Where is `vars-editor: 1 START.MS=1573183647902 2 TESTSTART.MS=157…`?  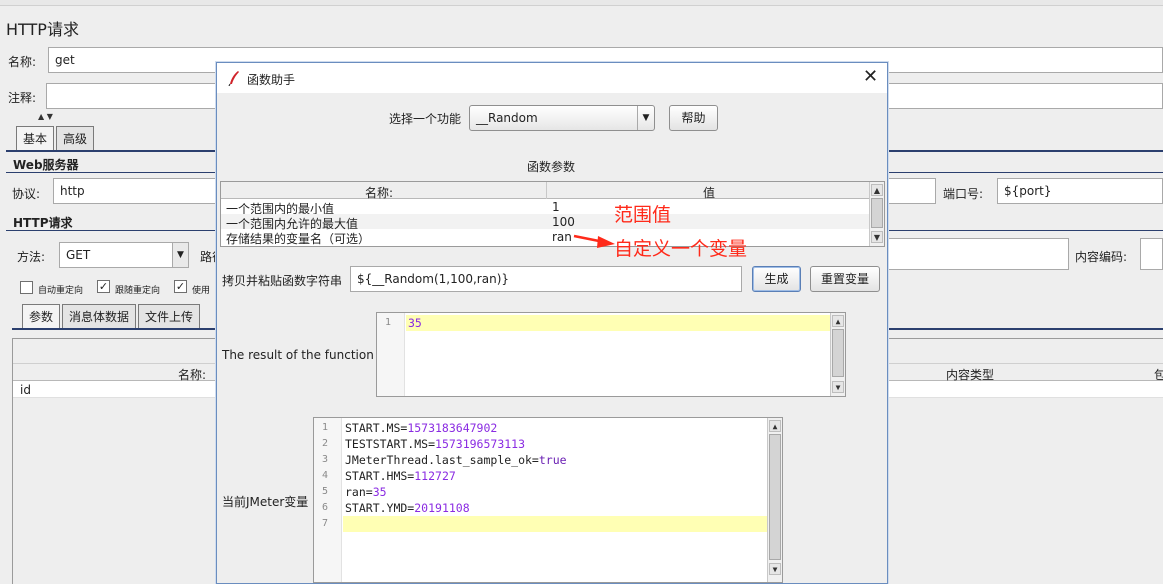
vars-editor: 1 START.MS=1573183647902 2 TESTSTART.MS=157… is located at coordinates (548, 500).